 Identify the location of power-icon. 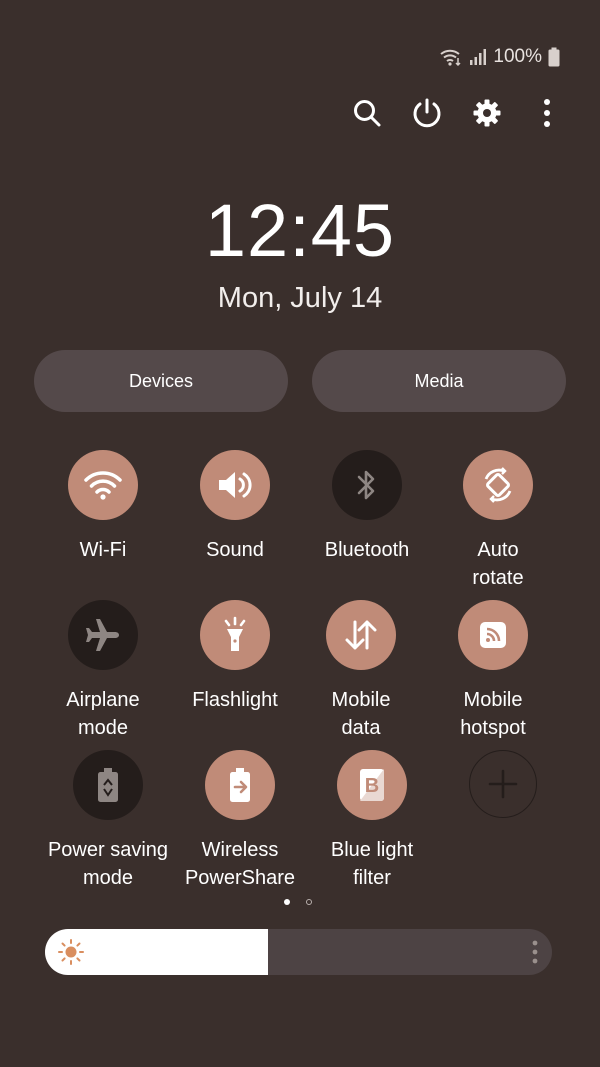
(427, 113).